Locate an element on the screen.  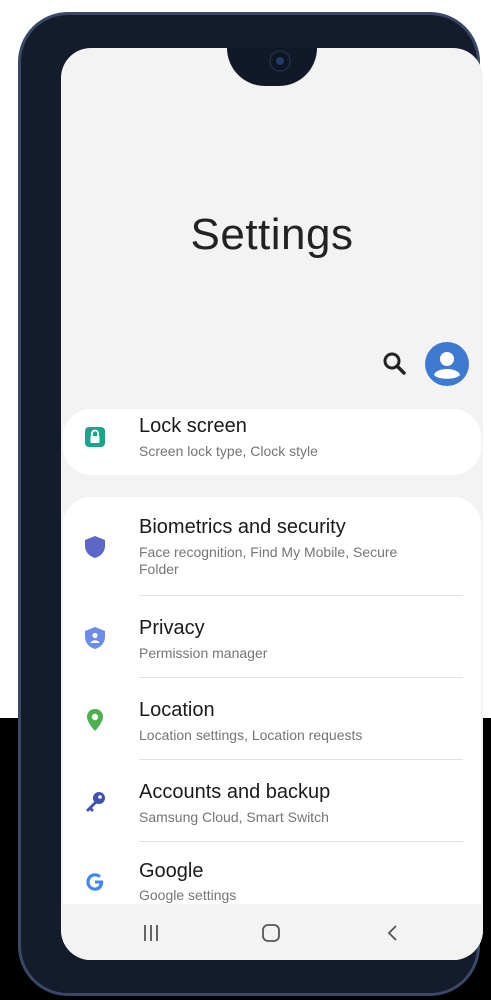
account-avatar-icon is located at coordinates (447, 364).